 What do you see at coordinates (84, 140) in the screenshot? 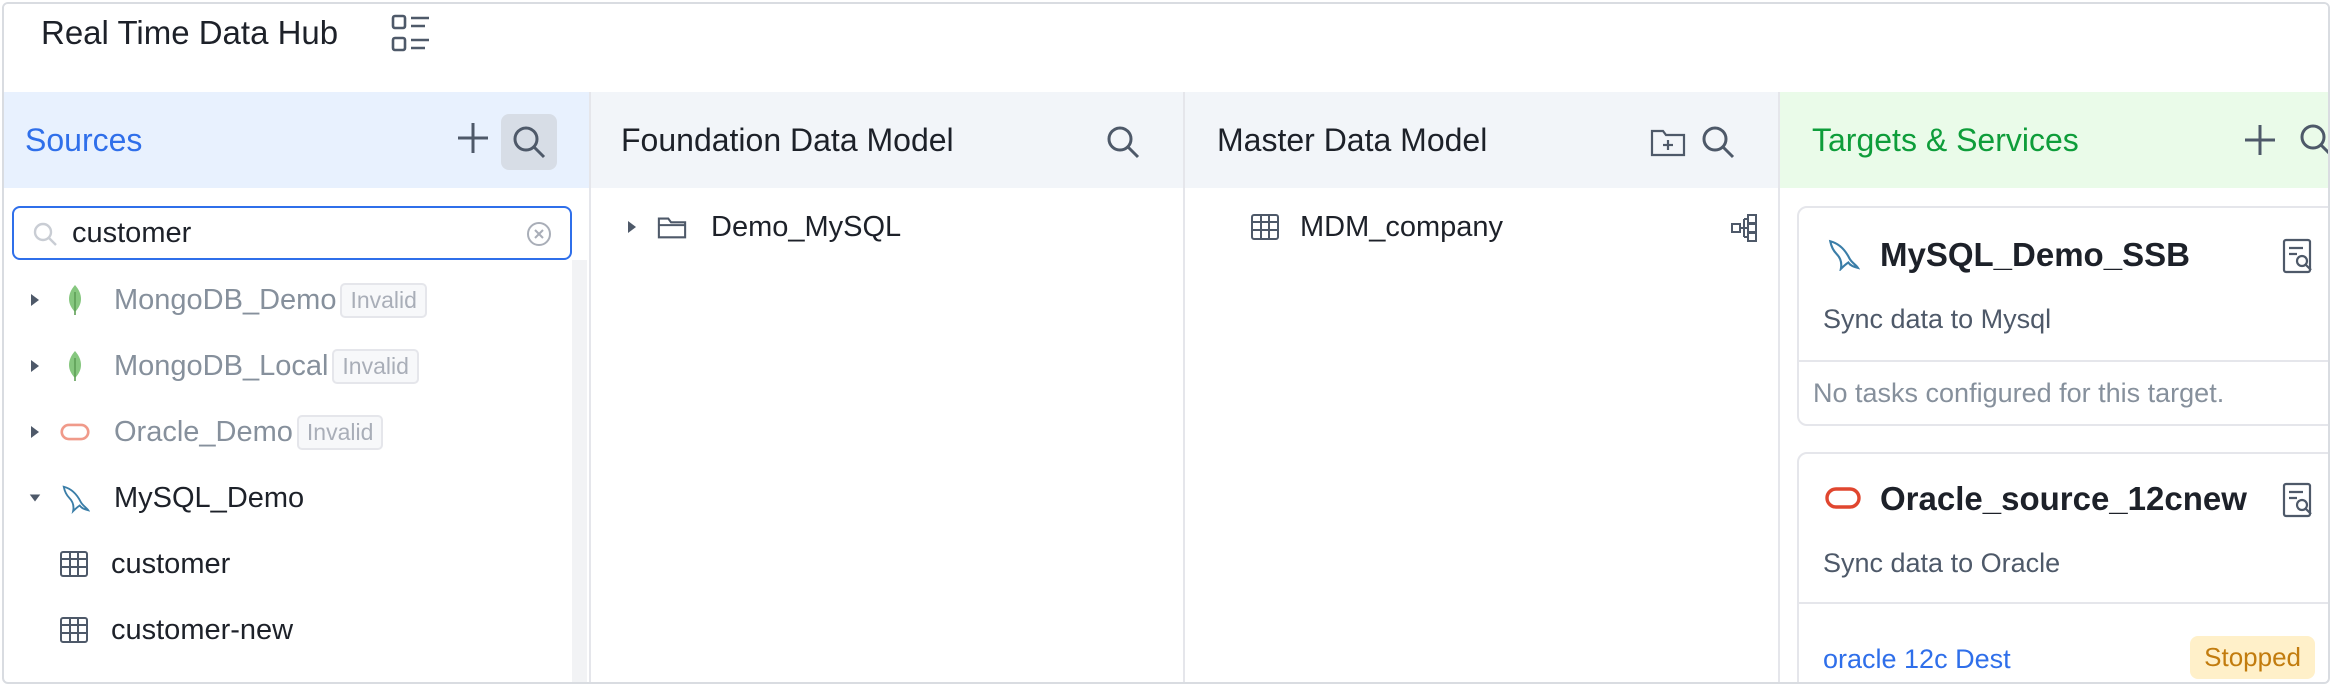
I see `sources-title: Sources` at bounding box center [84, 140].